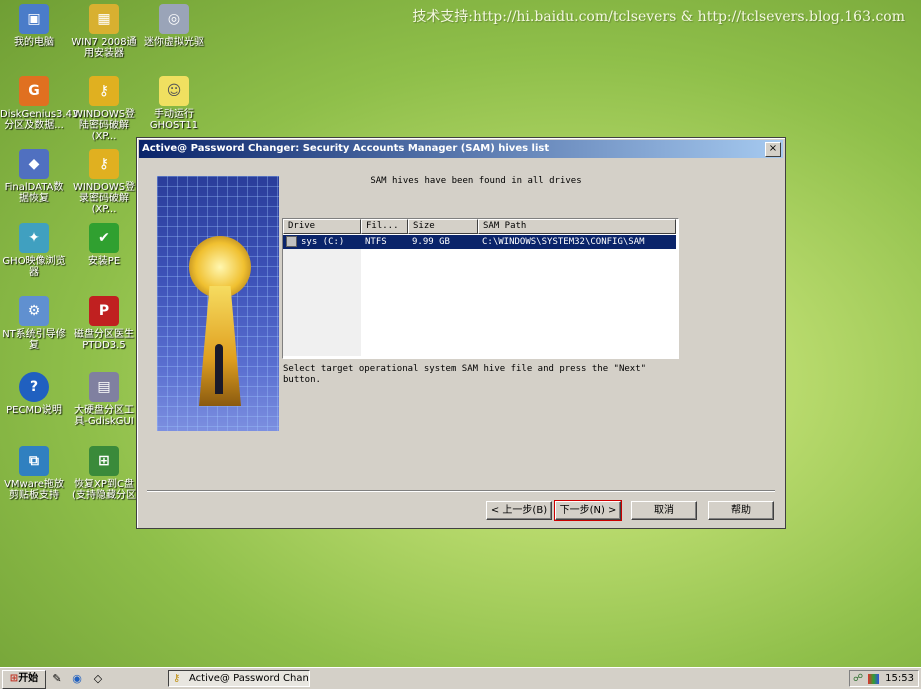 The image size is (921, 689). What do you see at coordinates (34, 311) in the screenshot?
I see `nt-repair-icon: ⚙` at bounding box center [34, 311].